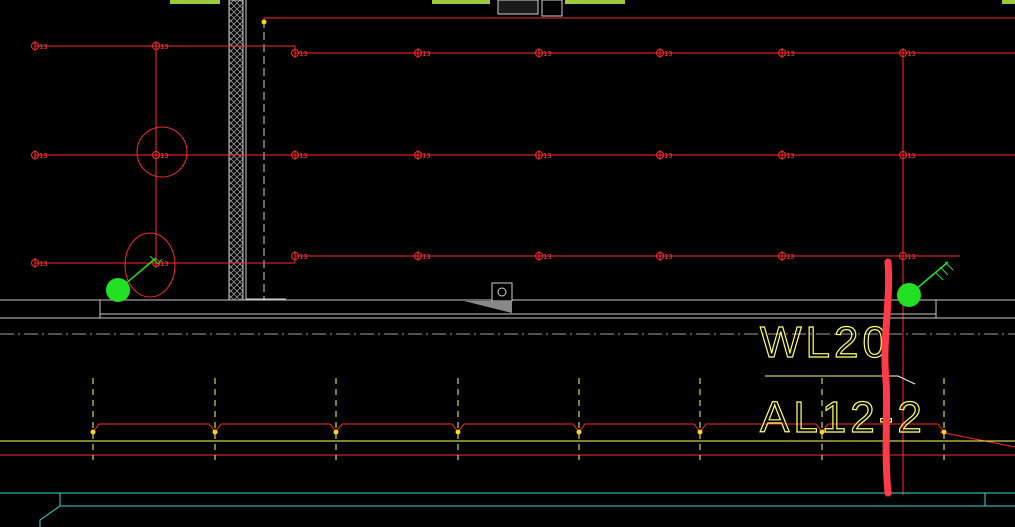  Describe the element at coordinates (842, 379) in the screenshot. I see `circuit-tag: WL20 AL12-2` at that location.